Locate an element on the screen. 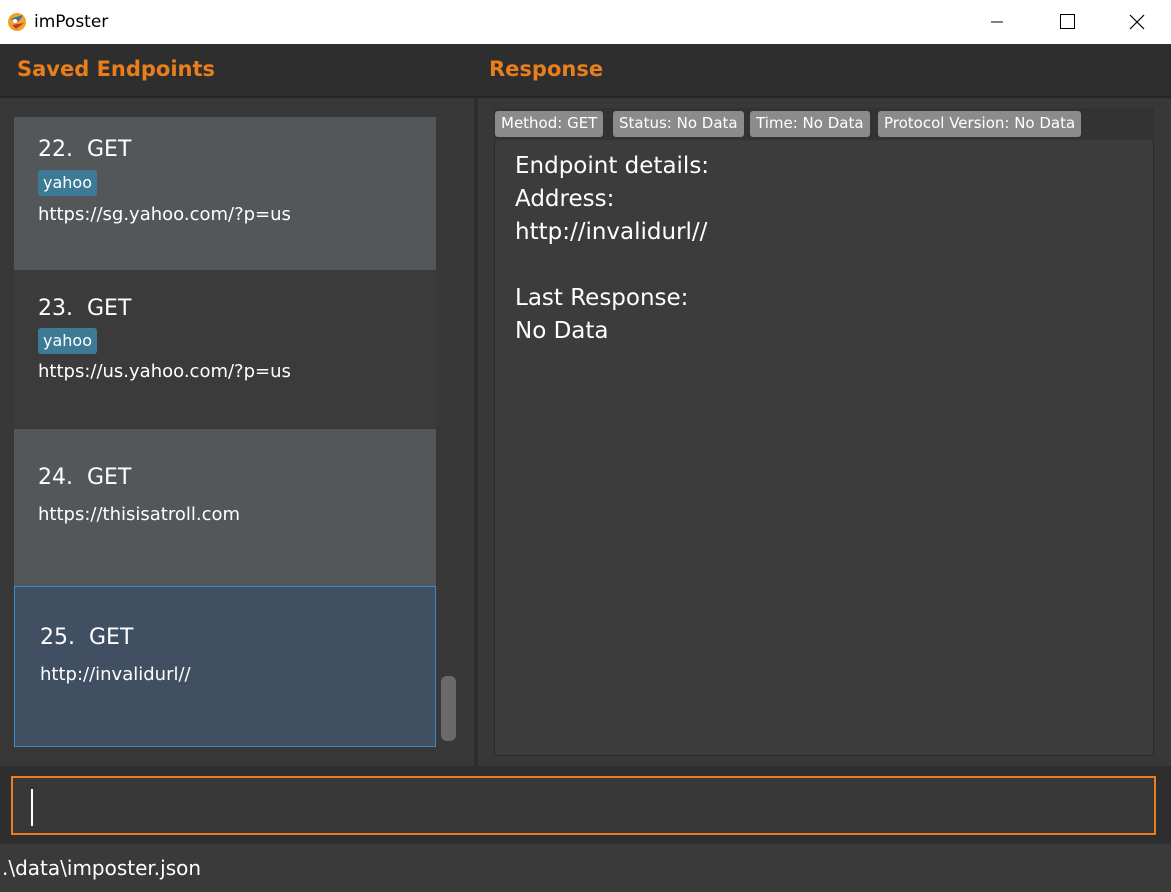 Image resolution: width=1171 pixels, height=892 pixels. status-bar: .\data\imposter.json is located at coordinates (585, 868).